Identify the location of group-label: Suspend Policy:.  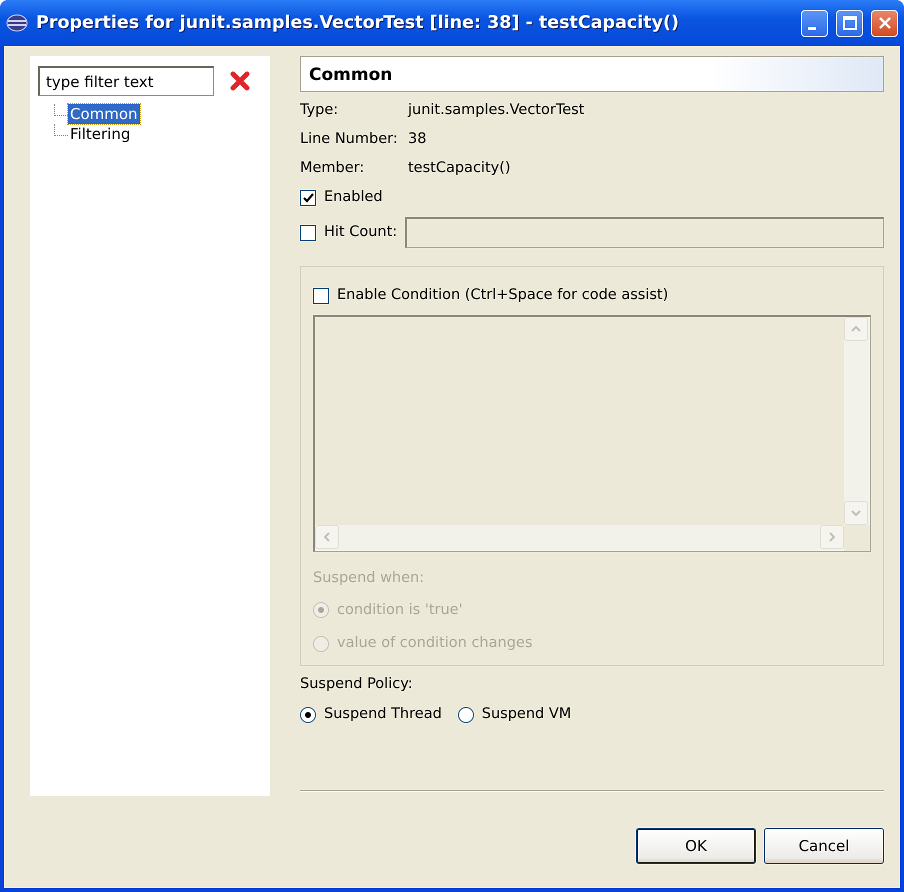
(357, 684).